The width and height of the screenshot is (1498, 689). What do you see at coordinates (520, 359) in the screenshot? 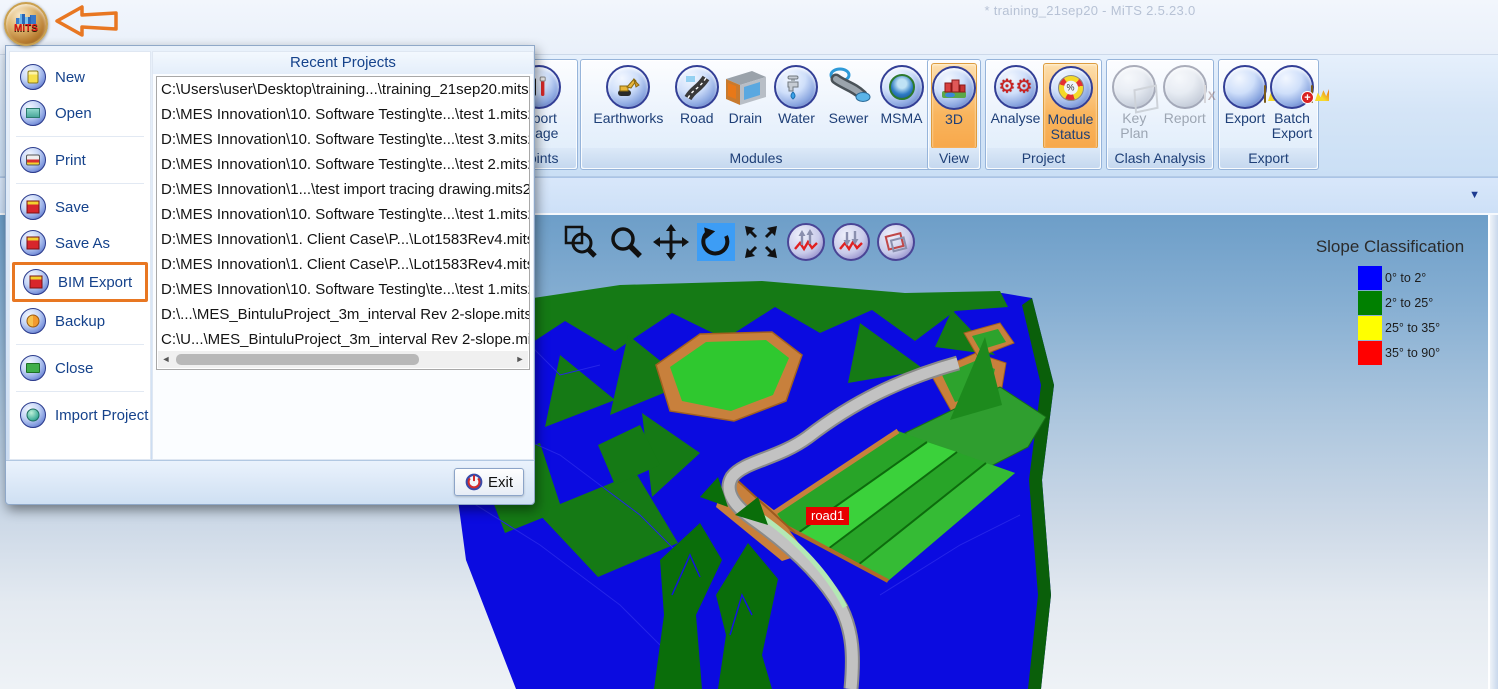
I see `scroll-right-arrow-icon: ►` at bounding box center [520, 359].